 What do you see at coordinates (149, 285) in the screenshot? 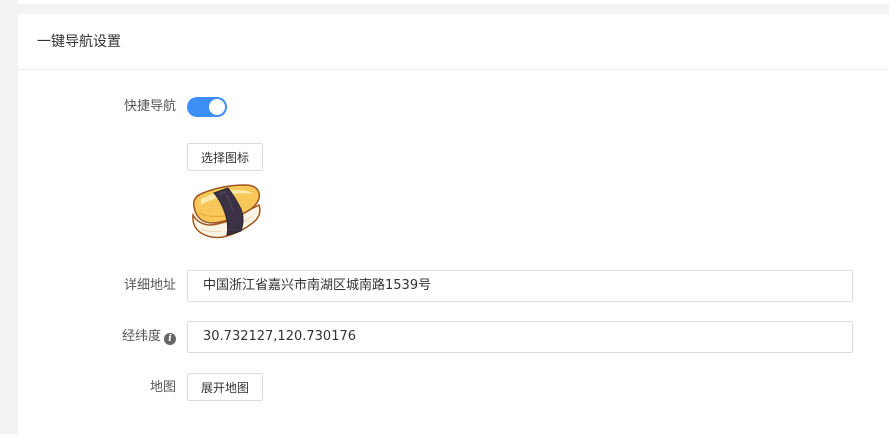
I see `address-label: 详细地址` at bounding box center [149, 285].